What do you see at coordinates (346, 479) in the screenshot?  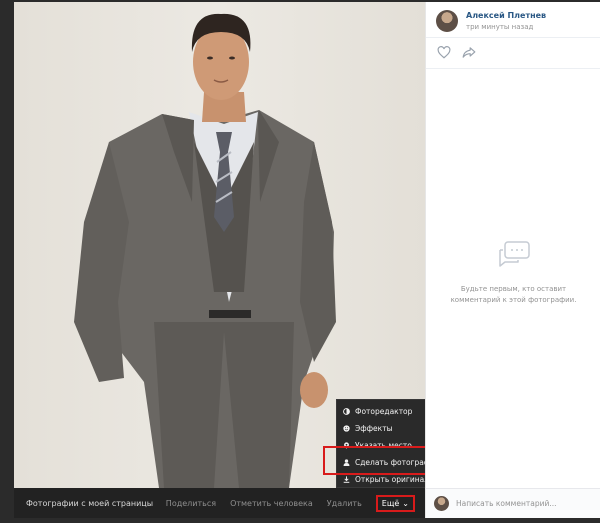 I see `download-icon` at bounding box center [346, 479].